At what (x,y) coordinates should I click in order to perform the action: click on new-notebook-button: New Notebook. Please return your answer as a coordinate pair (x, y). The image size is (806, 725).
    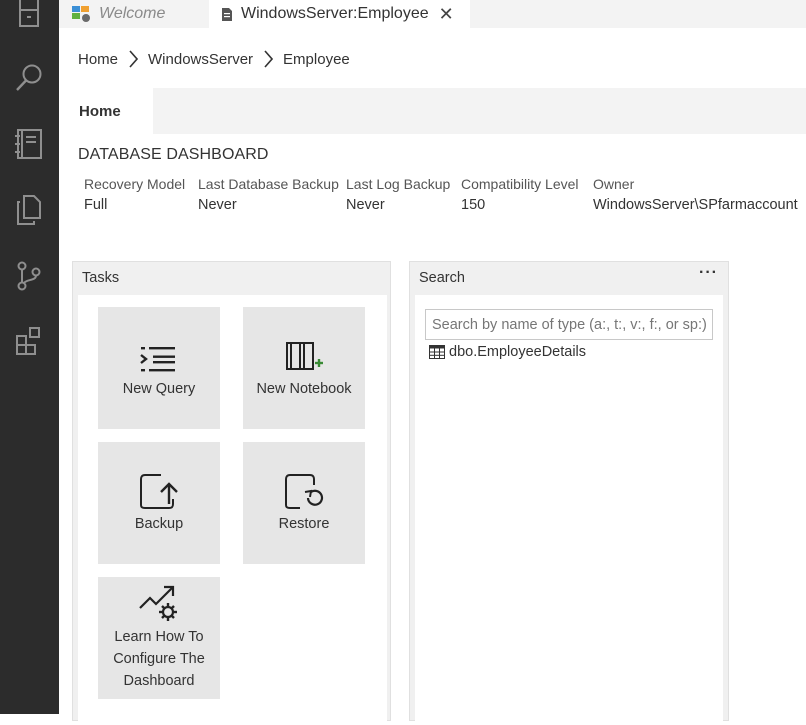
    Looking at the image, I should click on (304, 368).